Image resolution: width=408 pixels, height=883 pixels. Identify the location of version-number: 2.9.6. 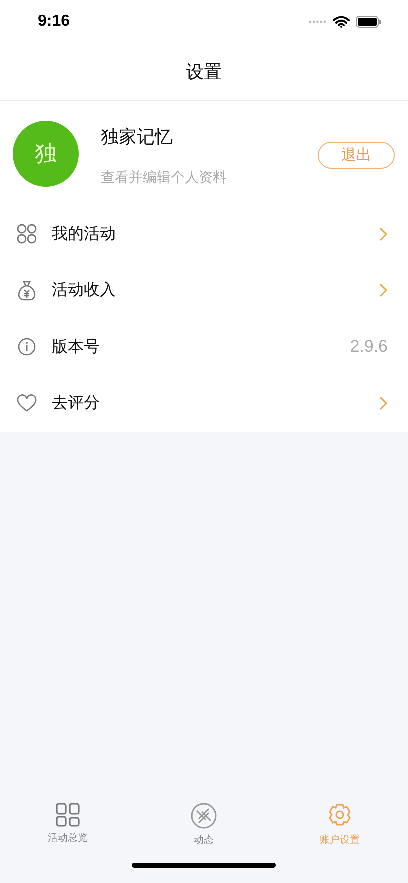
(369, 347).